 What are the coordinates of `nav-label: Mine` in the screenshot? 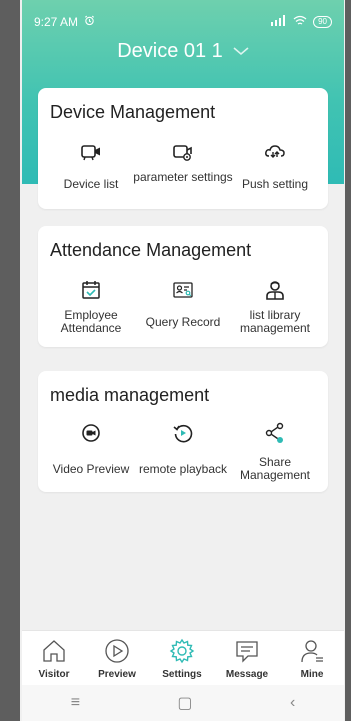 It's located at (312, 674).